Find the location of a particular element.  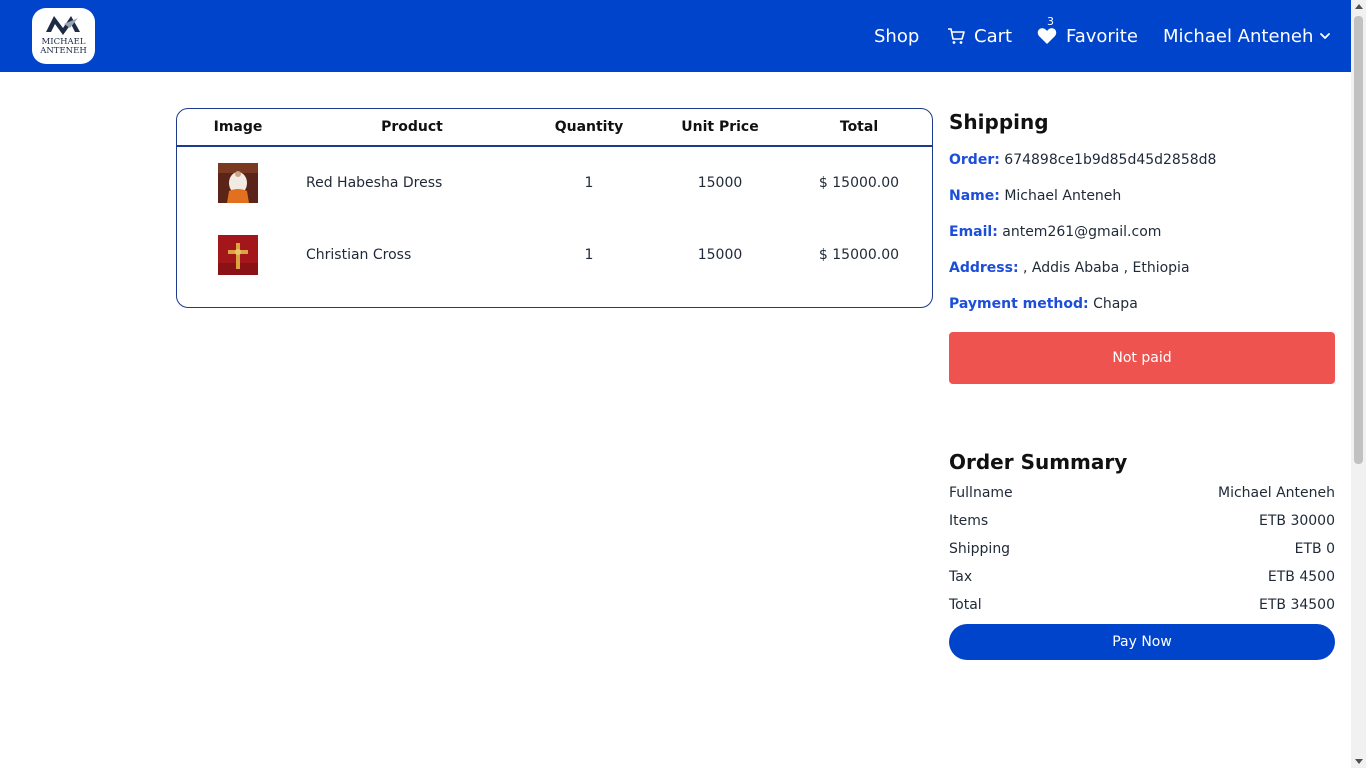

nav-favorite-link: 3 Favorite is located at coordinates (1087, 36).